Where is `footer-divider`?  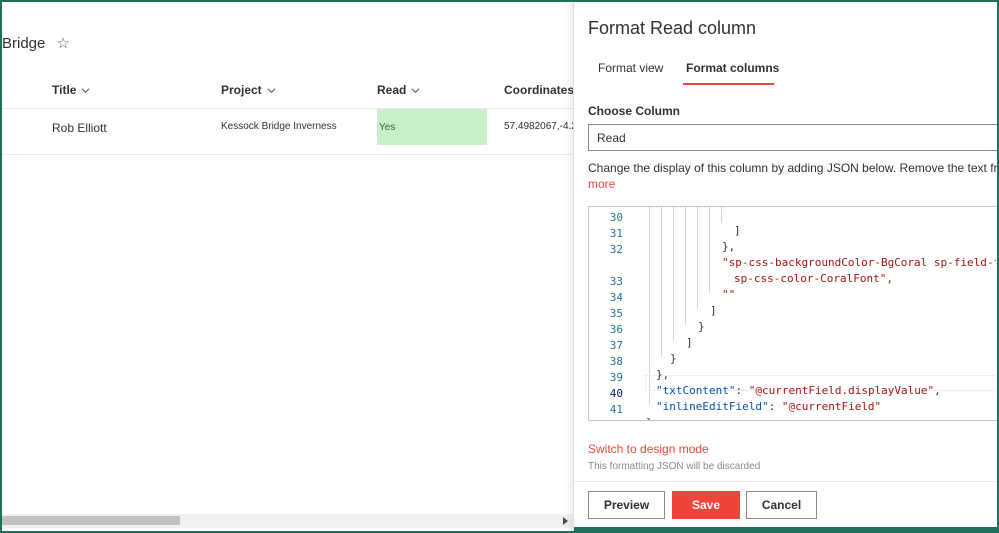
footer-divider is located at coordinates (786, 481).